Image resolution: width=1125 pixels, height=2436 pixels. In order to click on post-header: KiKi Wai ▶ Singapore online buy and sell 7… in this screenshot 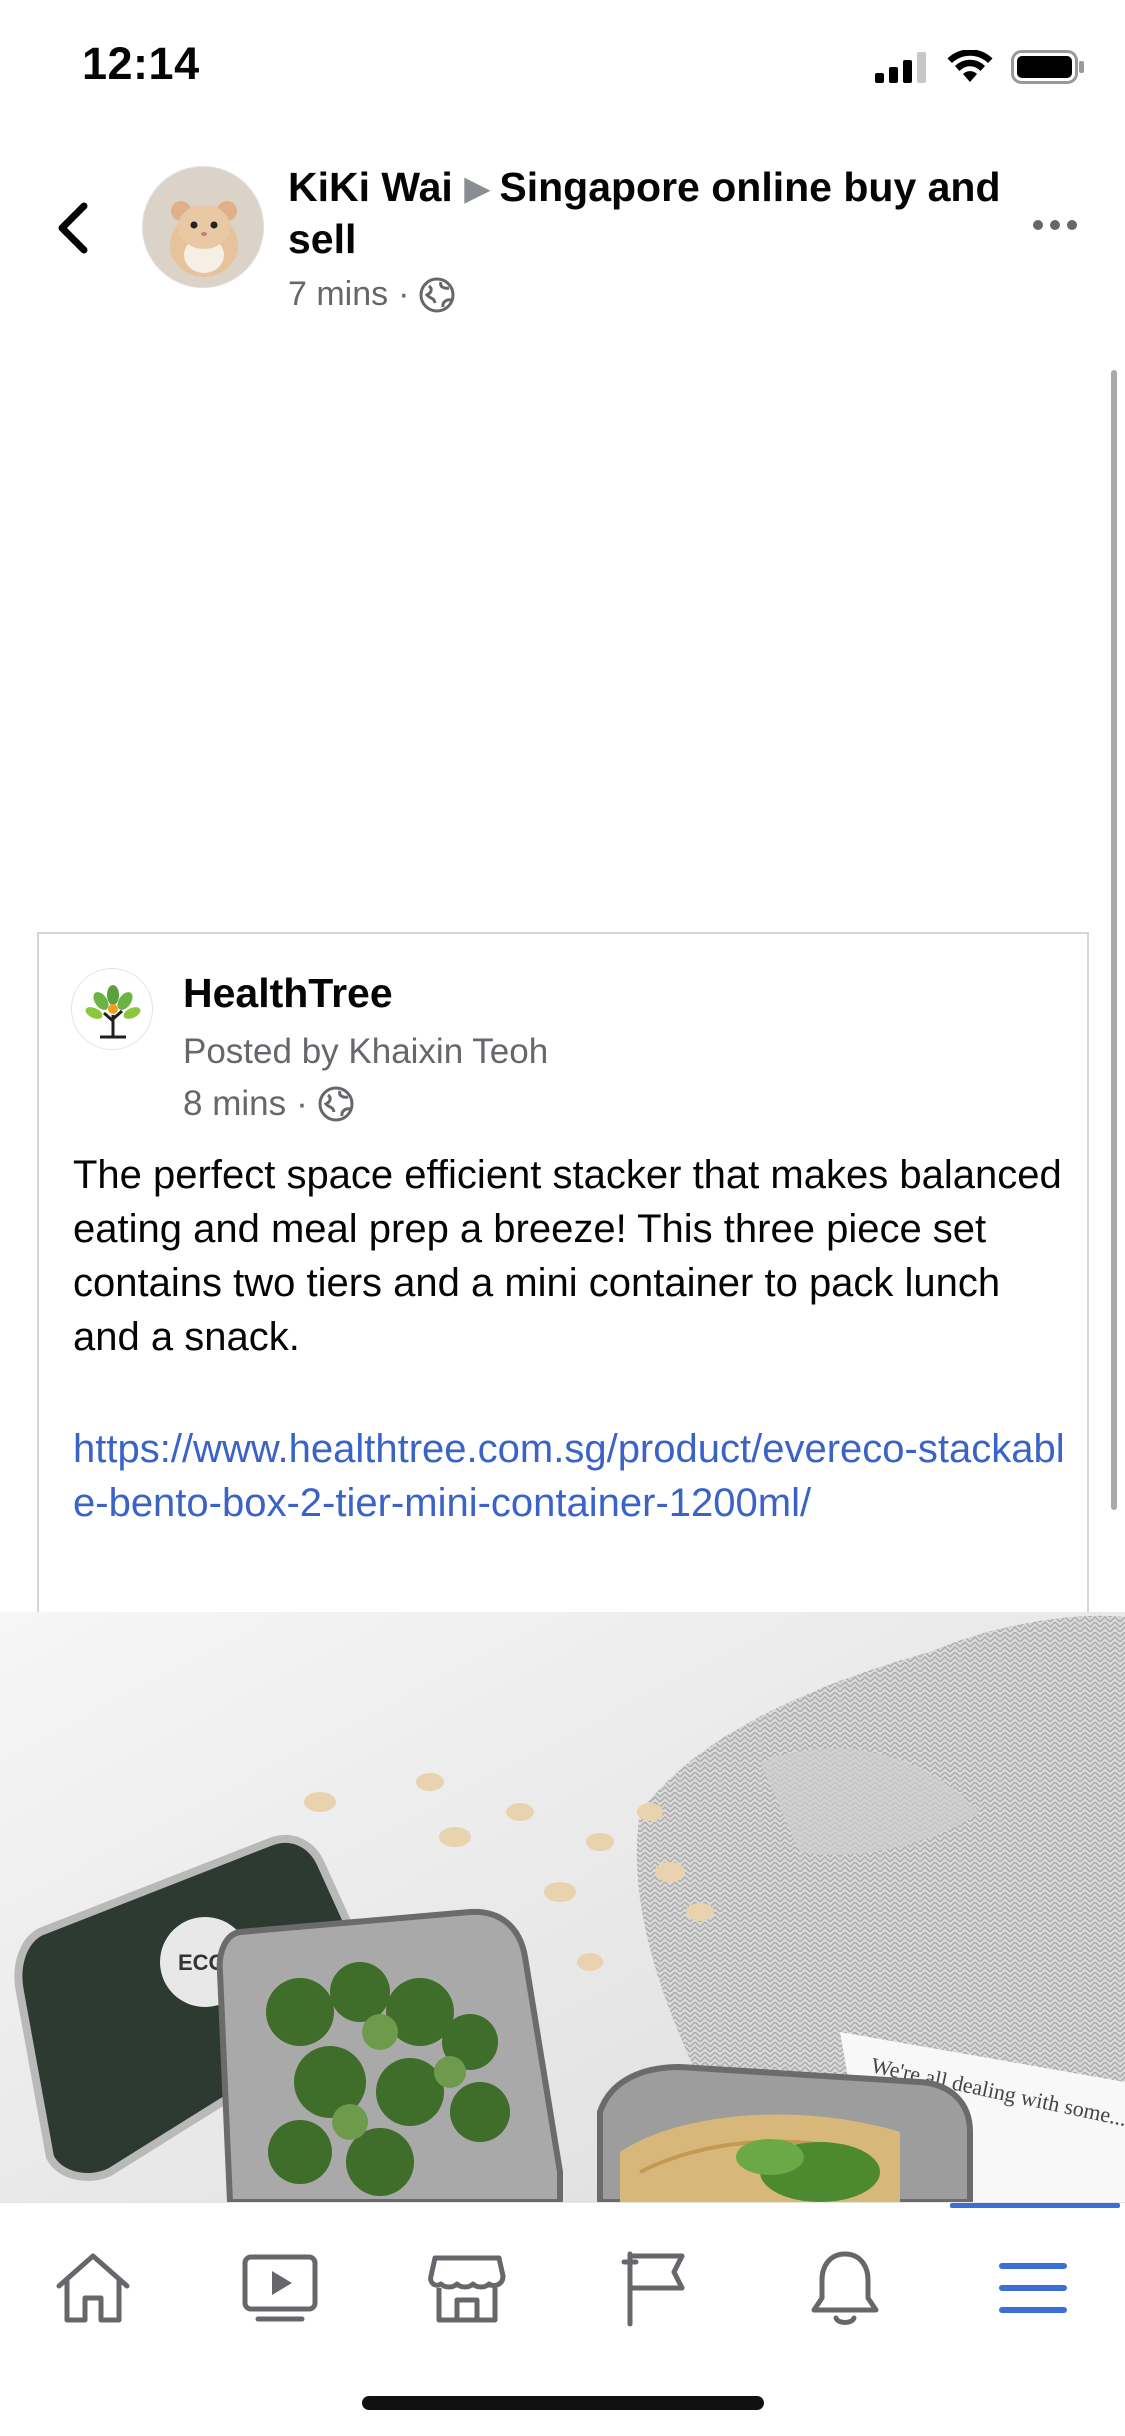, I will do `click(562, 240)`.